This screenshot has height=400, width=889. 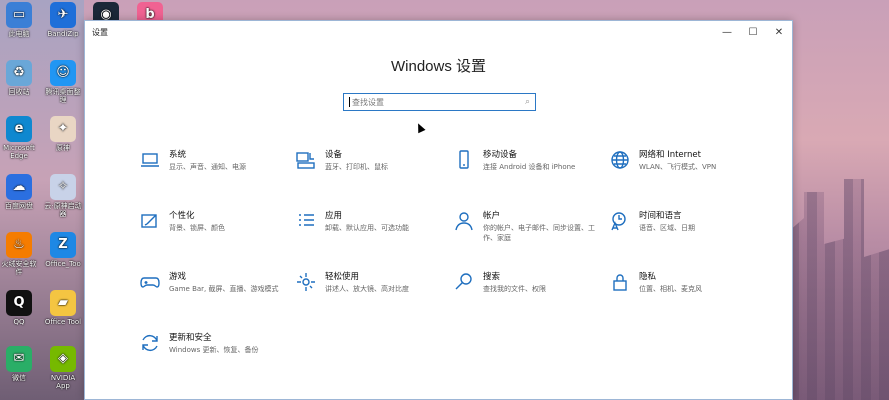 What do you see at coordinates (63, 382) in the screenshot?
I see `desktop-icon-label: NVIDIA App` at bounding box center [63, 382].